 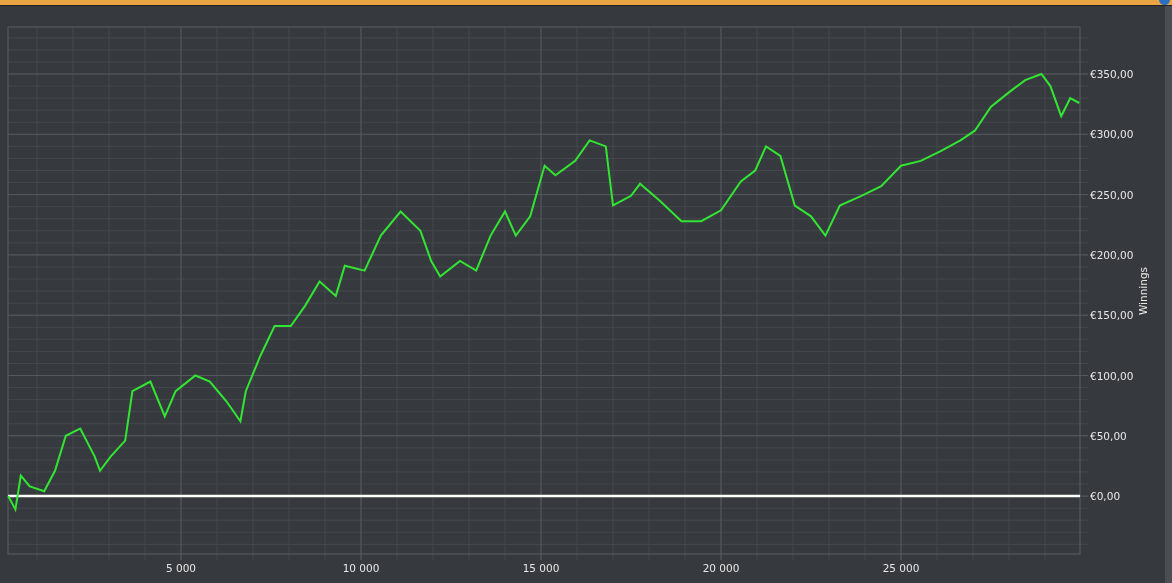 I want to click on x-tick-label: 20 000, so click(x=721, y=568).